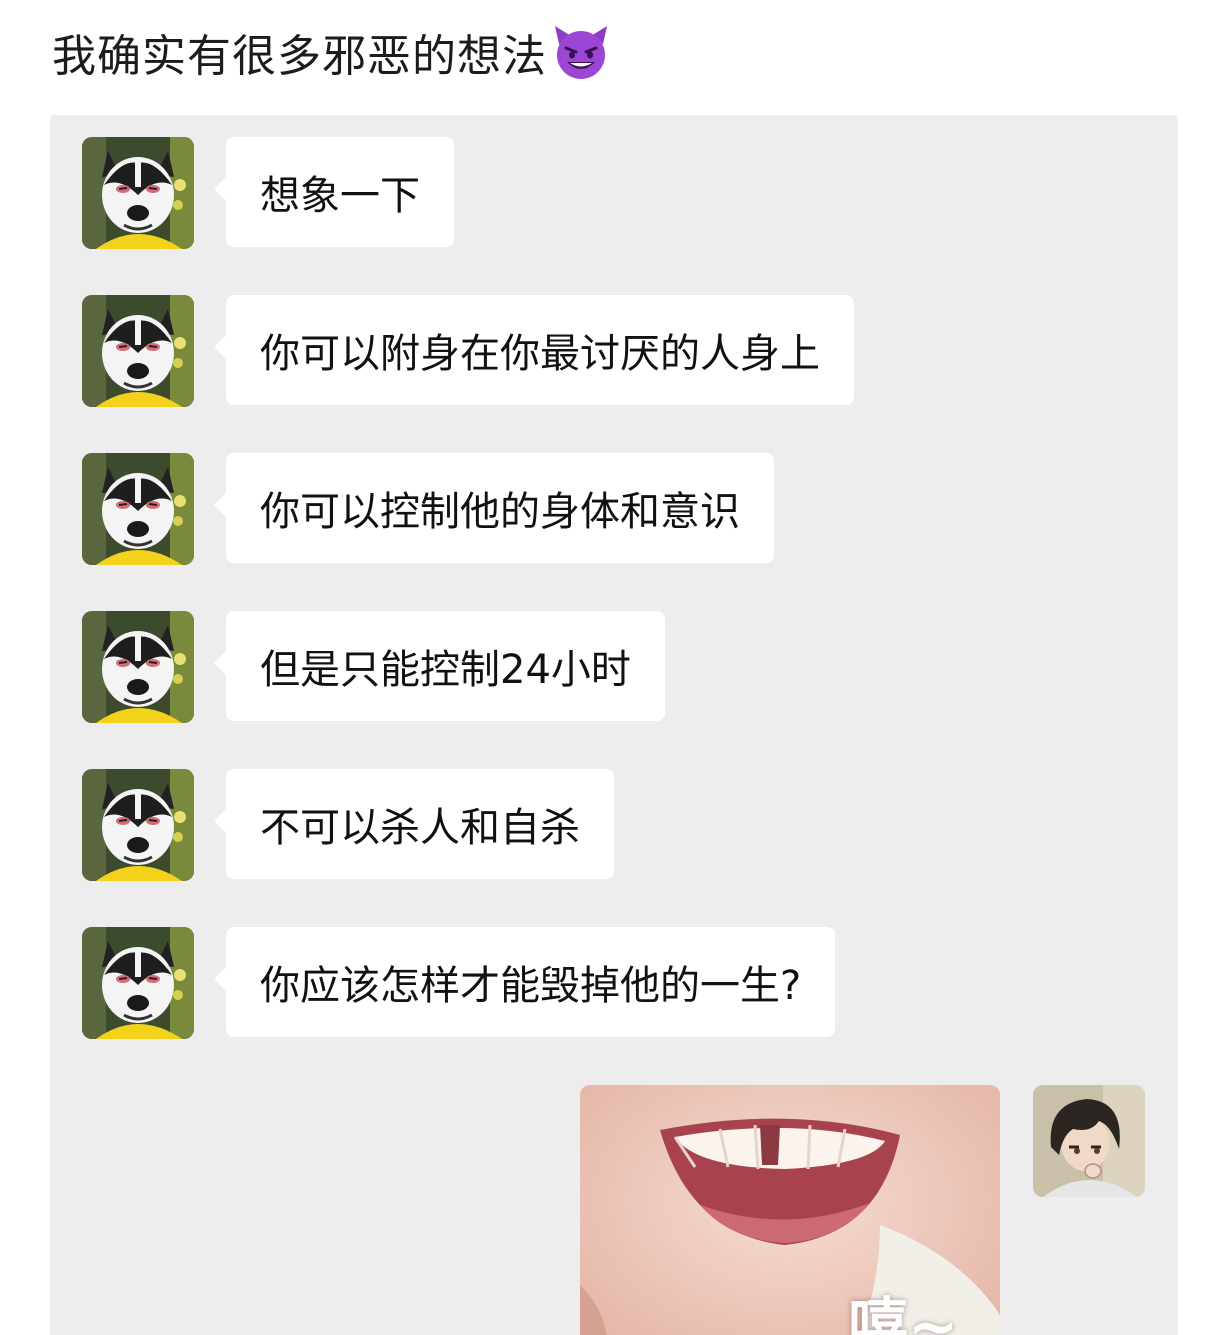 The image size is (1206, 1335). I want to click on message-bubble: 你可以控制他的身体和意识, so click(494, 508).